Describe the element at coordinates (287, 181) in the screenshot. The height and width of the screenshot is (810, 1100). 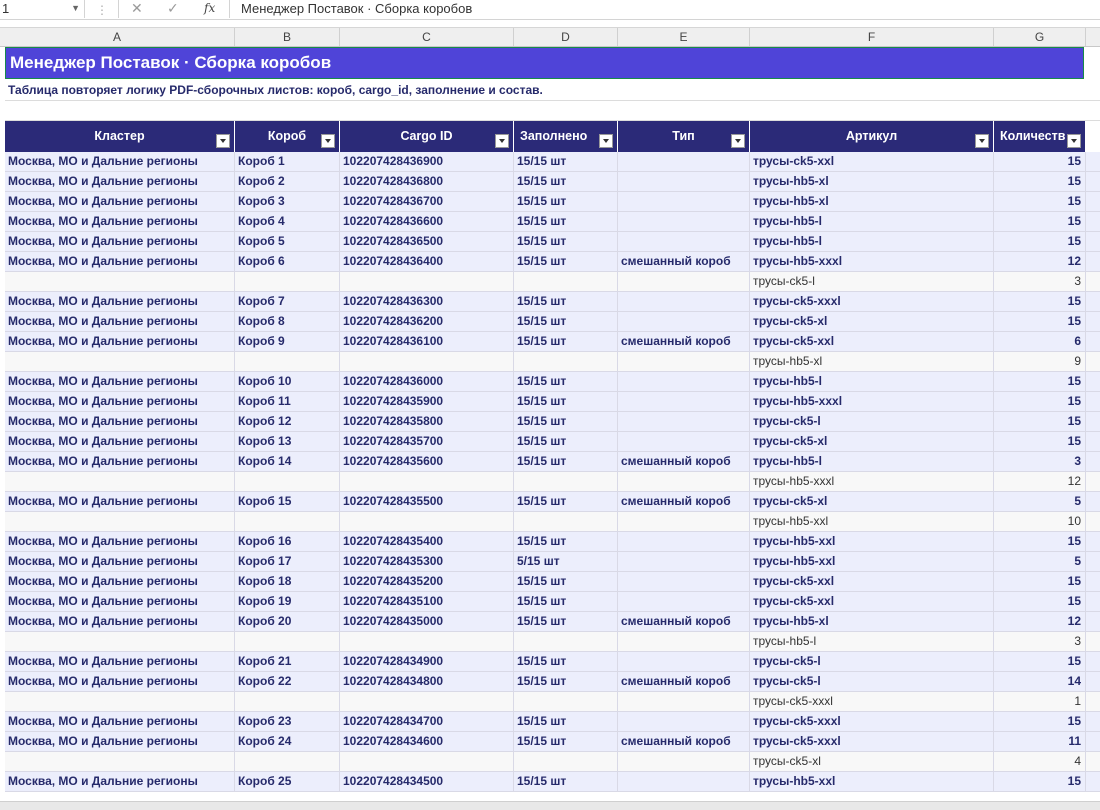
I see `box-cell: Короб 2` at that location.